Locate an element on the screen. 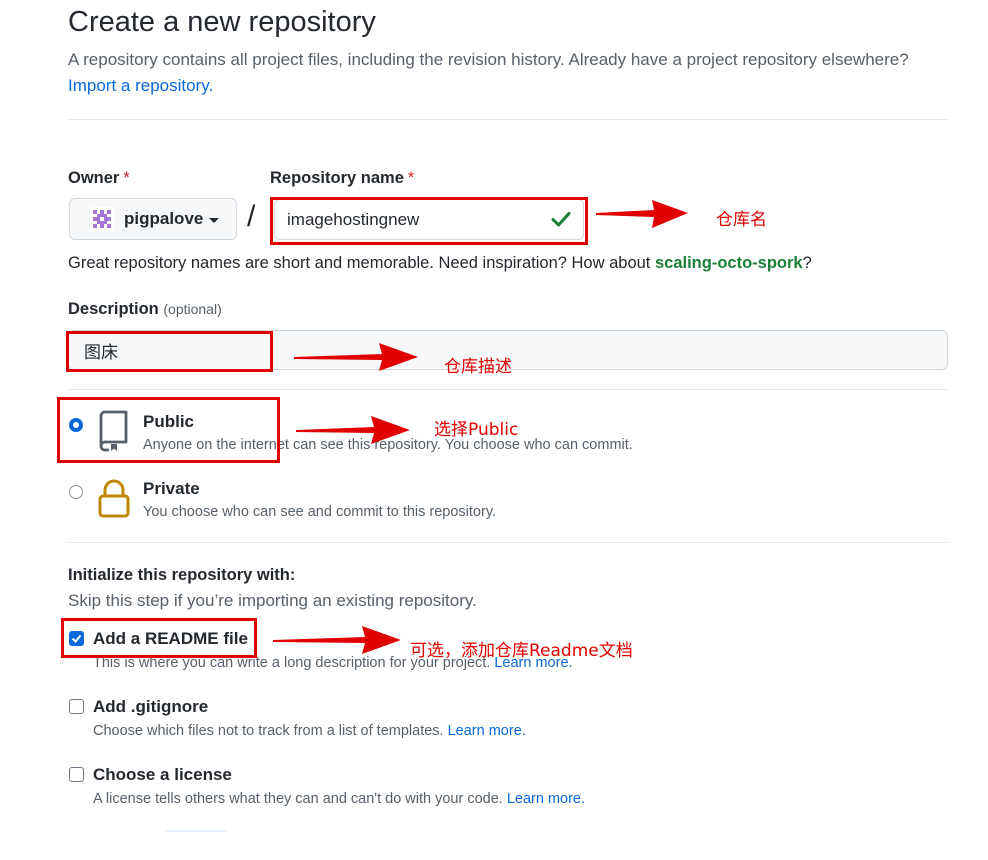 Image resolution: width=988 pixels, height=860 pixels. owner-dropdown: pigpalove is located at coordinates (153, 219).